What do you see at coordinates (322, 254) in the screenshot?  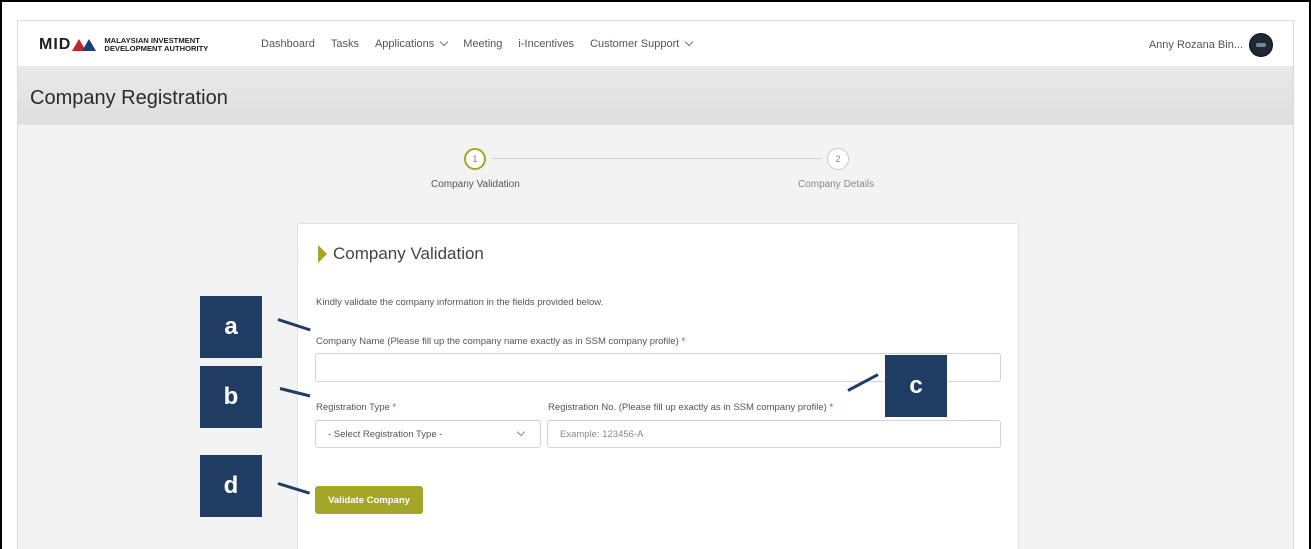 I see `chevron-right-icon` at bounding box center [322, 254].